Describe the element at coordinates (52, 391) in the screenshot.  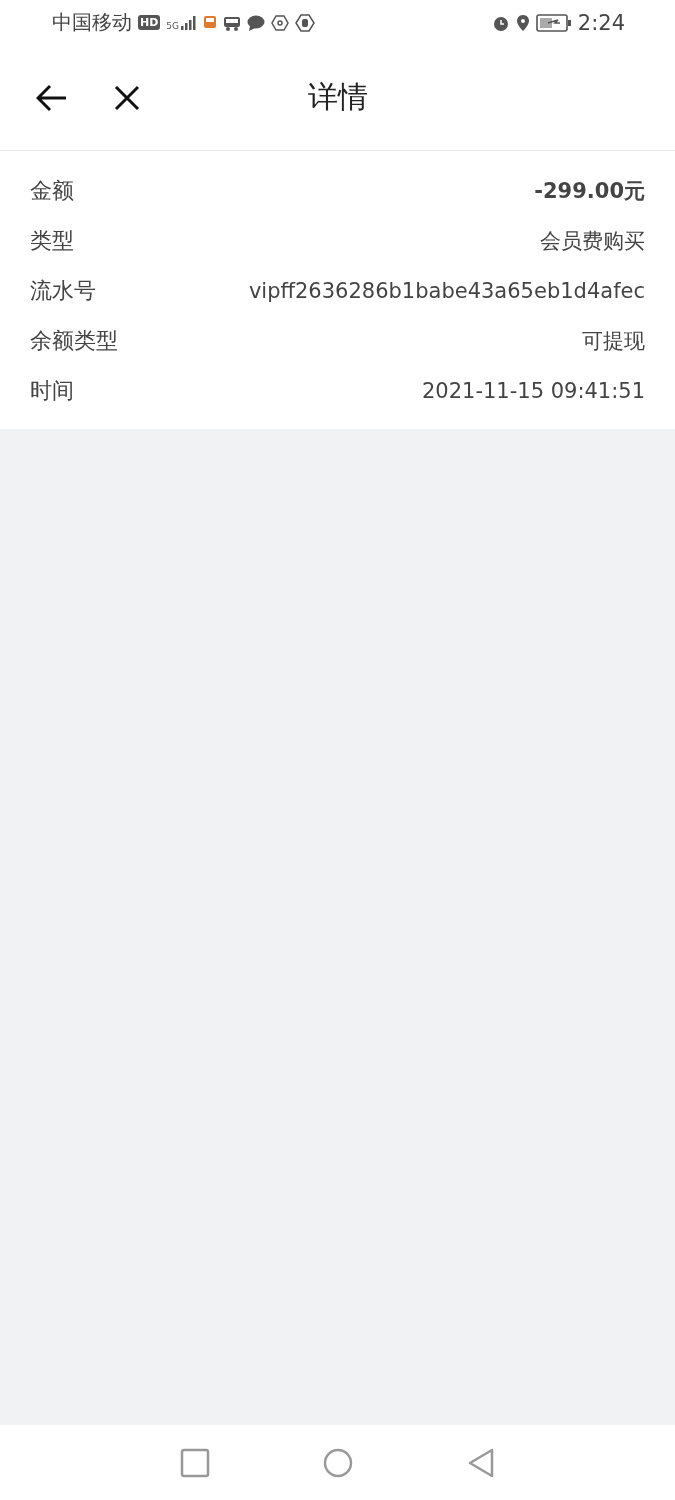
I see `detail-label: 时间` at that location.